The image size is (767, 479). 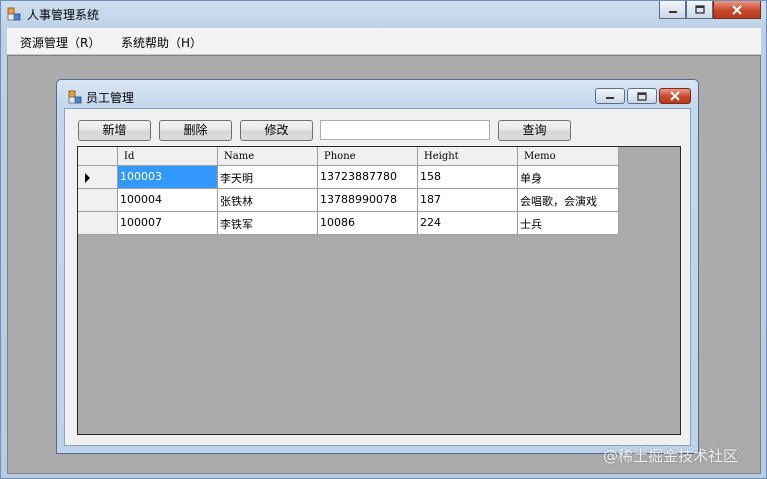 I want to click on window-title: 人事管理系统, so click(x=63, y=15).